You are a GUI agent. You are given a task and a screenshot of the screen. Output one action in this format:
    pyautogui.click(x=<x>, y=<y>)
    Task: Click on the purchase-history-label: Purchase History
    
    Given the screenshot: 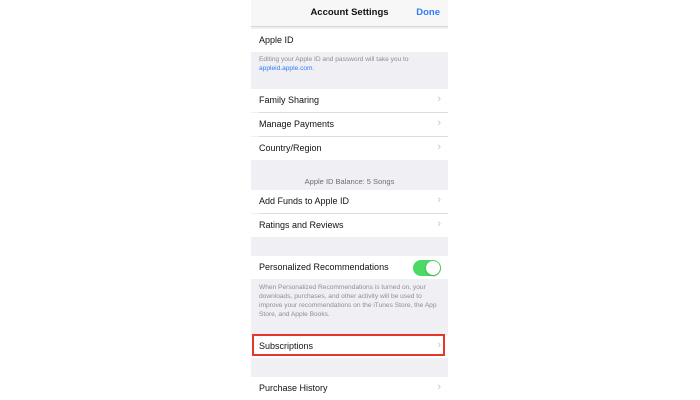 What is the action you would take?
    pyautogui.click(x=293, y=388)
    